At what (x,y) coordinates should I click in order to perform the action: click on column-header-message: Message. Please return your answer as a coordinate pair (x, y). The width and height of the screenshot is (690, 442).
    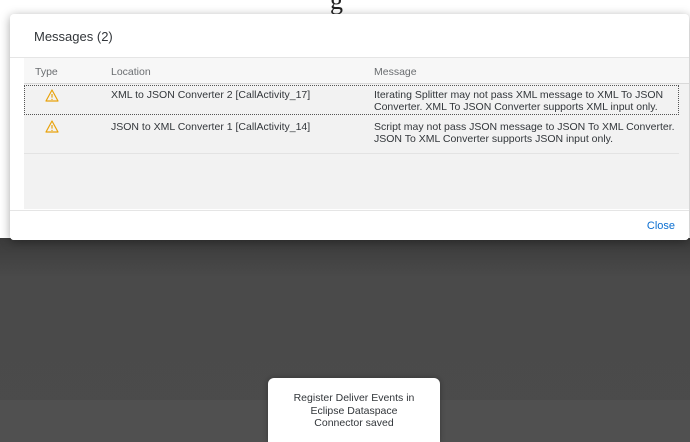
    Looking at the image, I should click on (395, 72).